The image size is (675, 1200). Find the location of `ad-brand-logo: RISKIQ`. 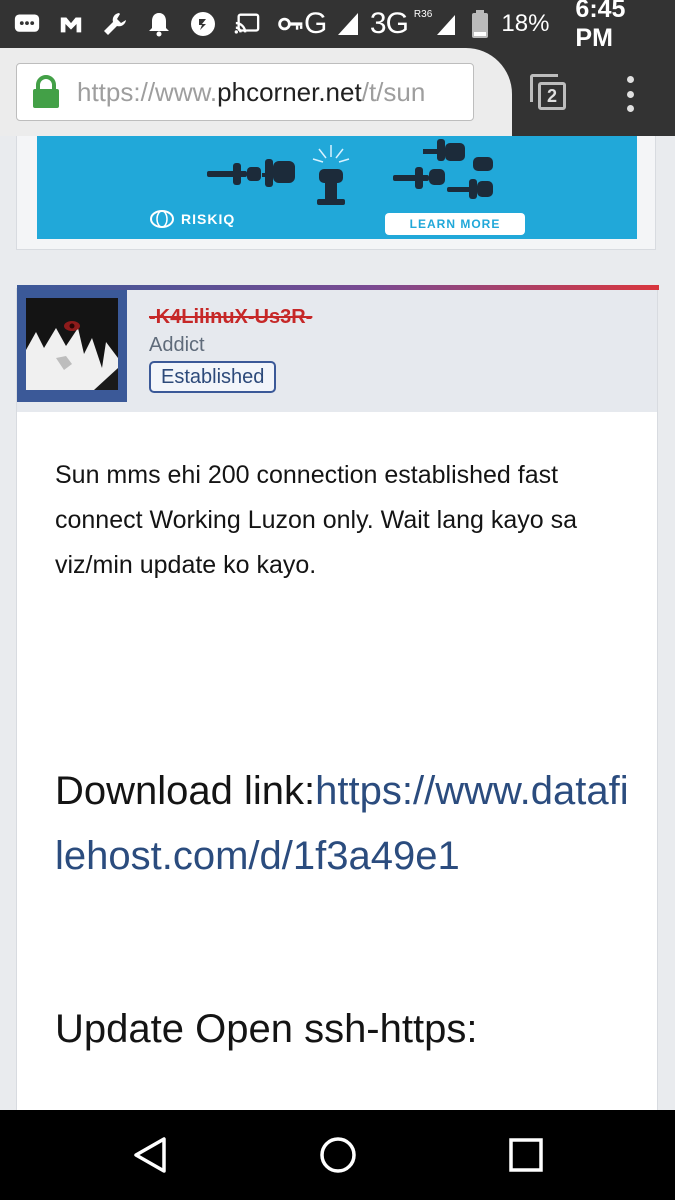

ad-brand-logo: RISKIQ is located at coordinates (192, 219).